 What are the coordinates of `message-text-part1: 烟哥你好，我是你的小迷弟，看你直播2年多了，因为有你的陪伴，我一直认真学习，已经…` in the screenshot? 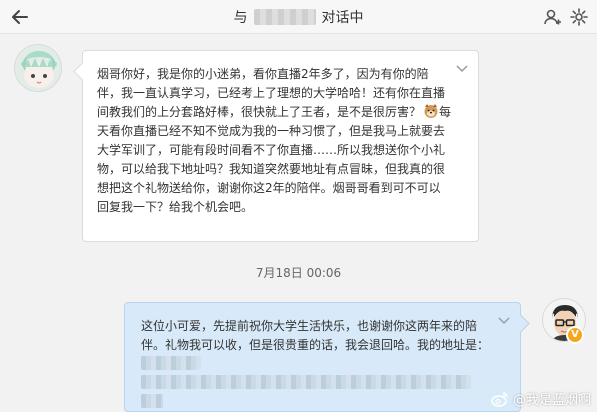 It's located at (271, 93).